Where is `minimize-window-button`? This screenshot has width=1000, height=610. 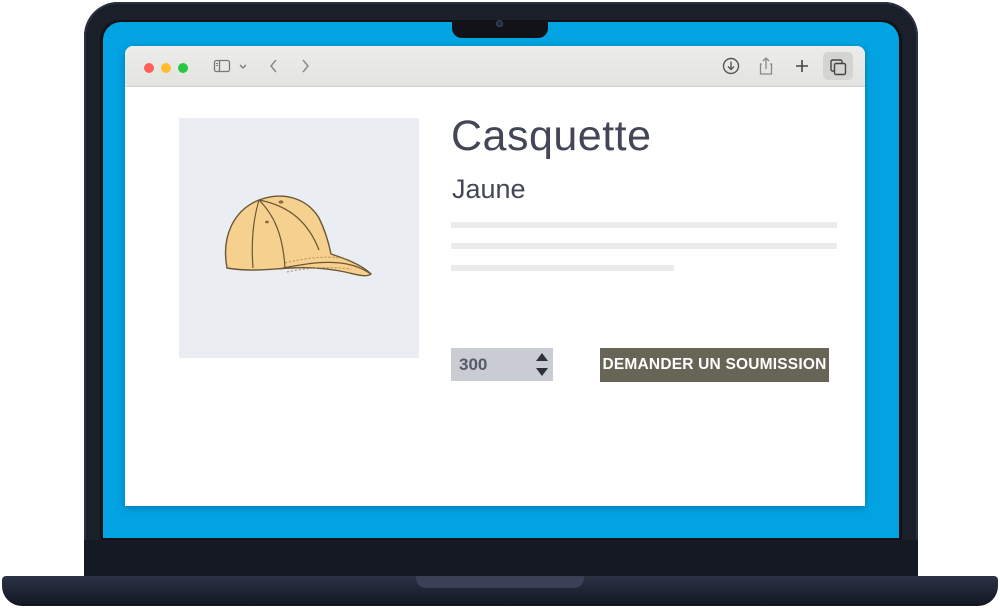 minimize-window-button is located at coordinates (166, 68).